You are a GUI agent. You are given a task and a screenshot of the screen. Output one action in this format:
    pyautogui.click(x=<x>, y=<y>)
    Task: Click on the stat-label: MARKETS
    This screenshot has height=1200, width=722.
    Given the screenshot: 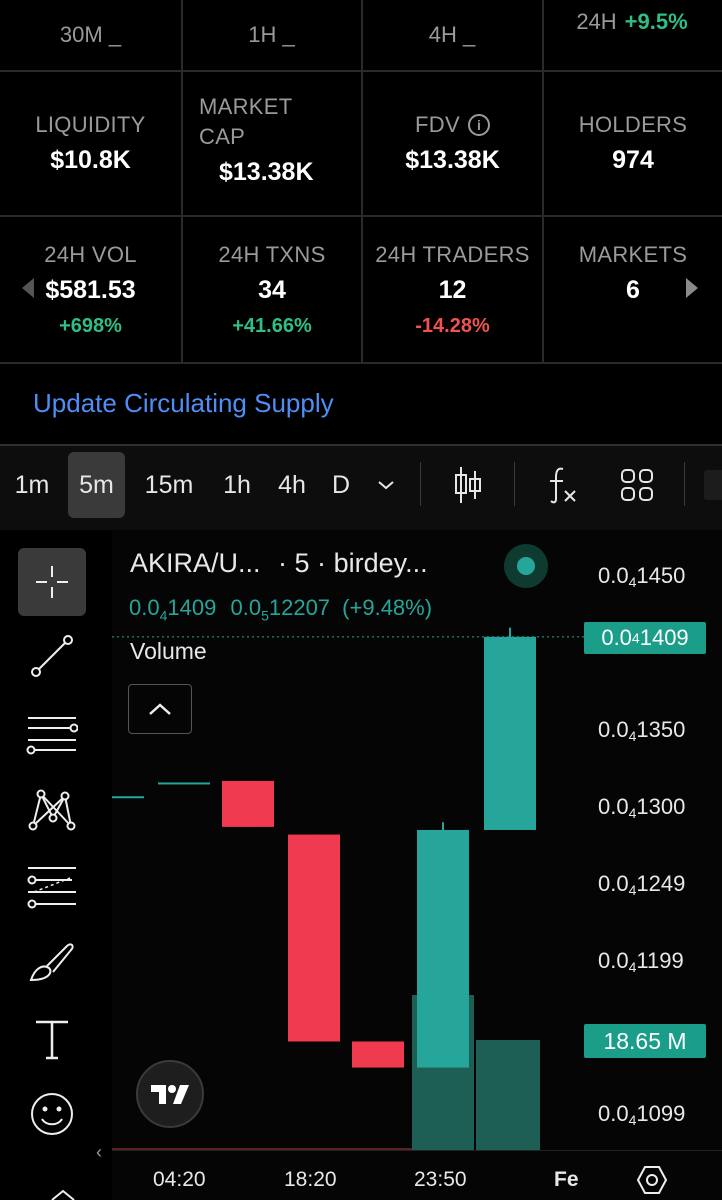 What is the action you would take?
    pyautogui.click(x=633, y=254)
    